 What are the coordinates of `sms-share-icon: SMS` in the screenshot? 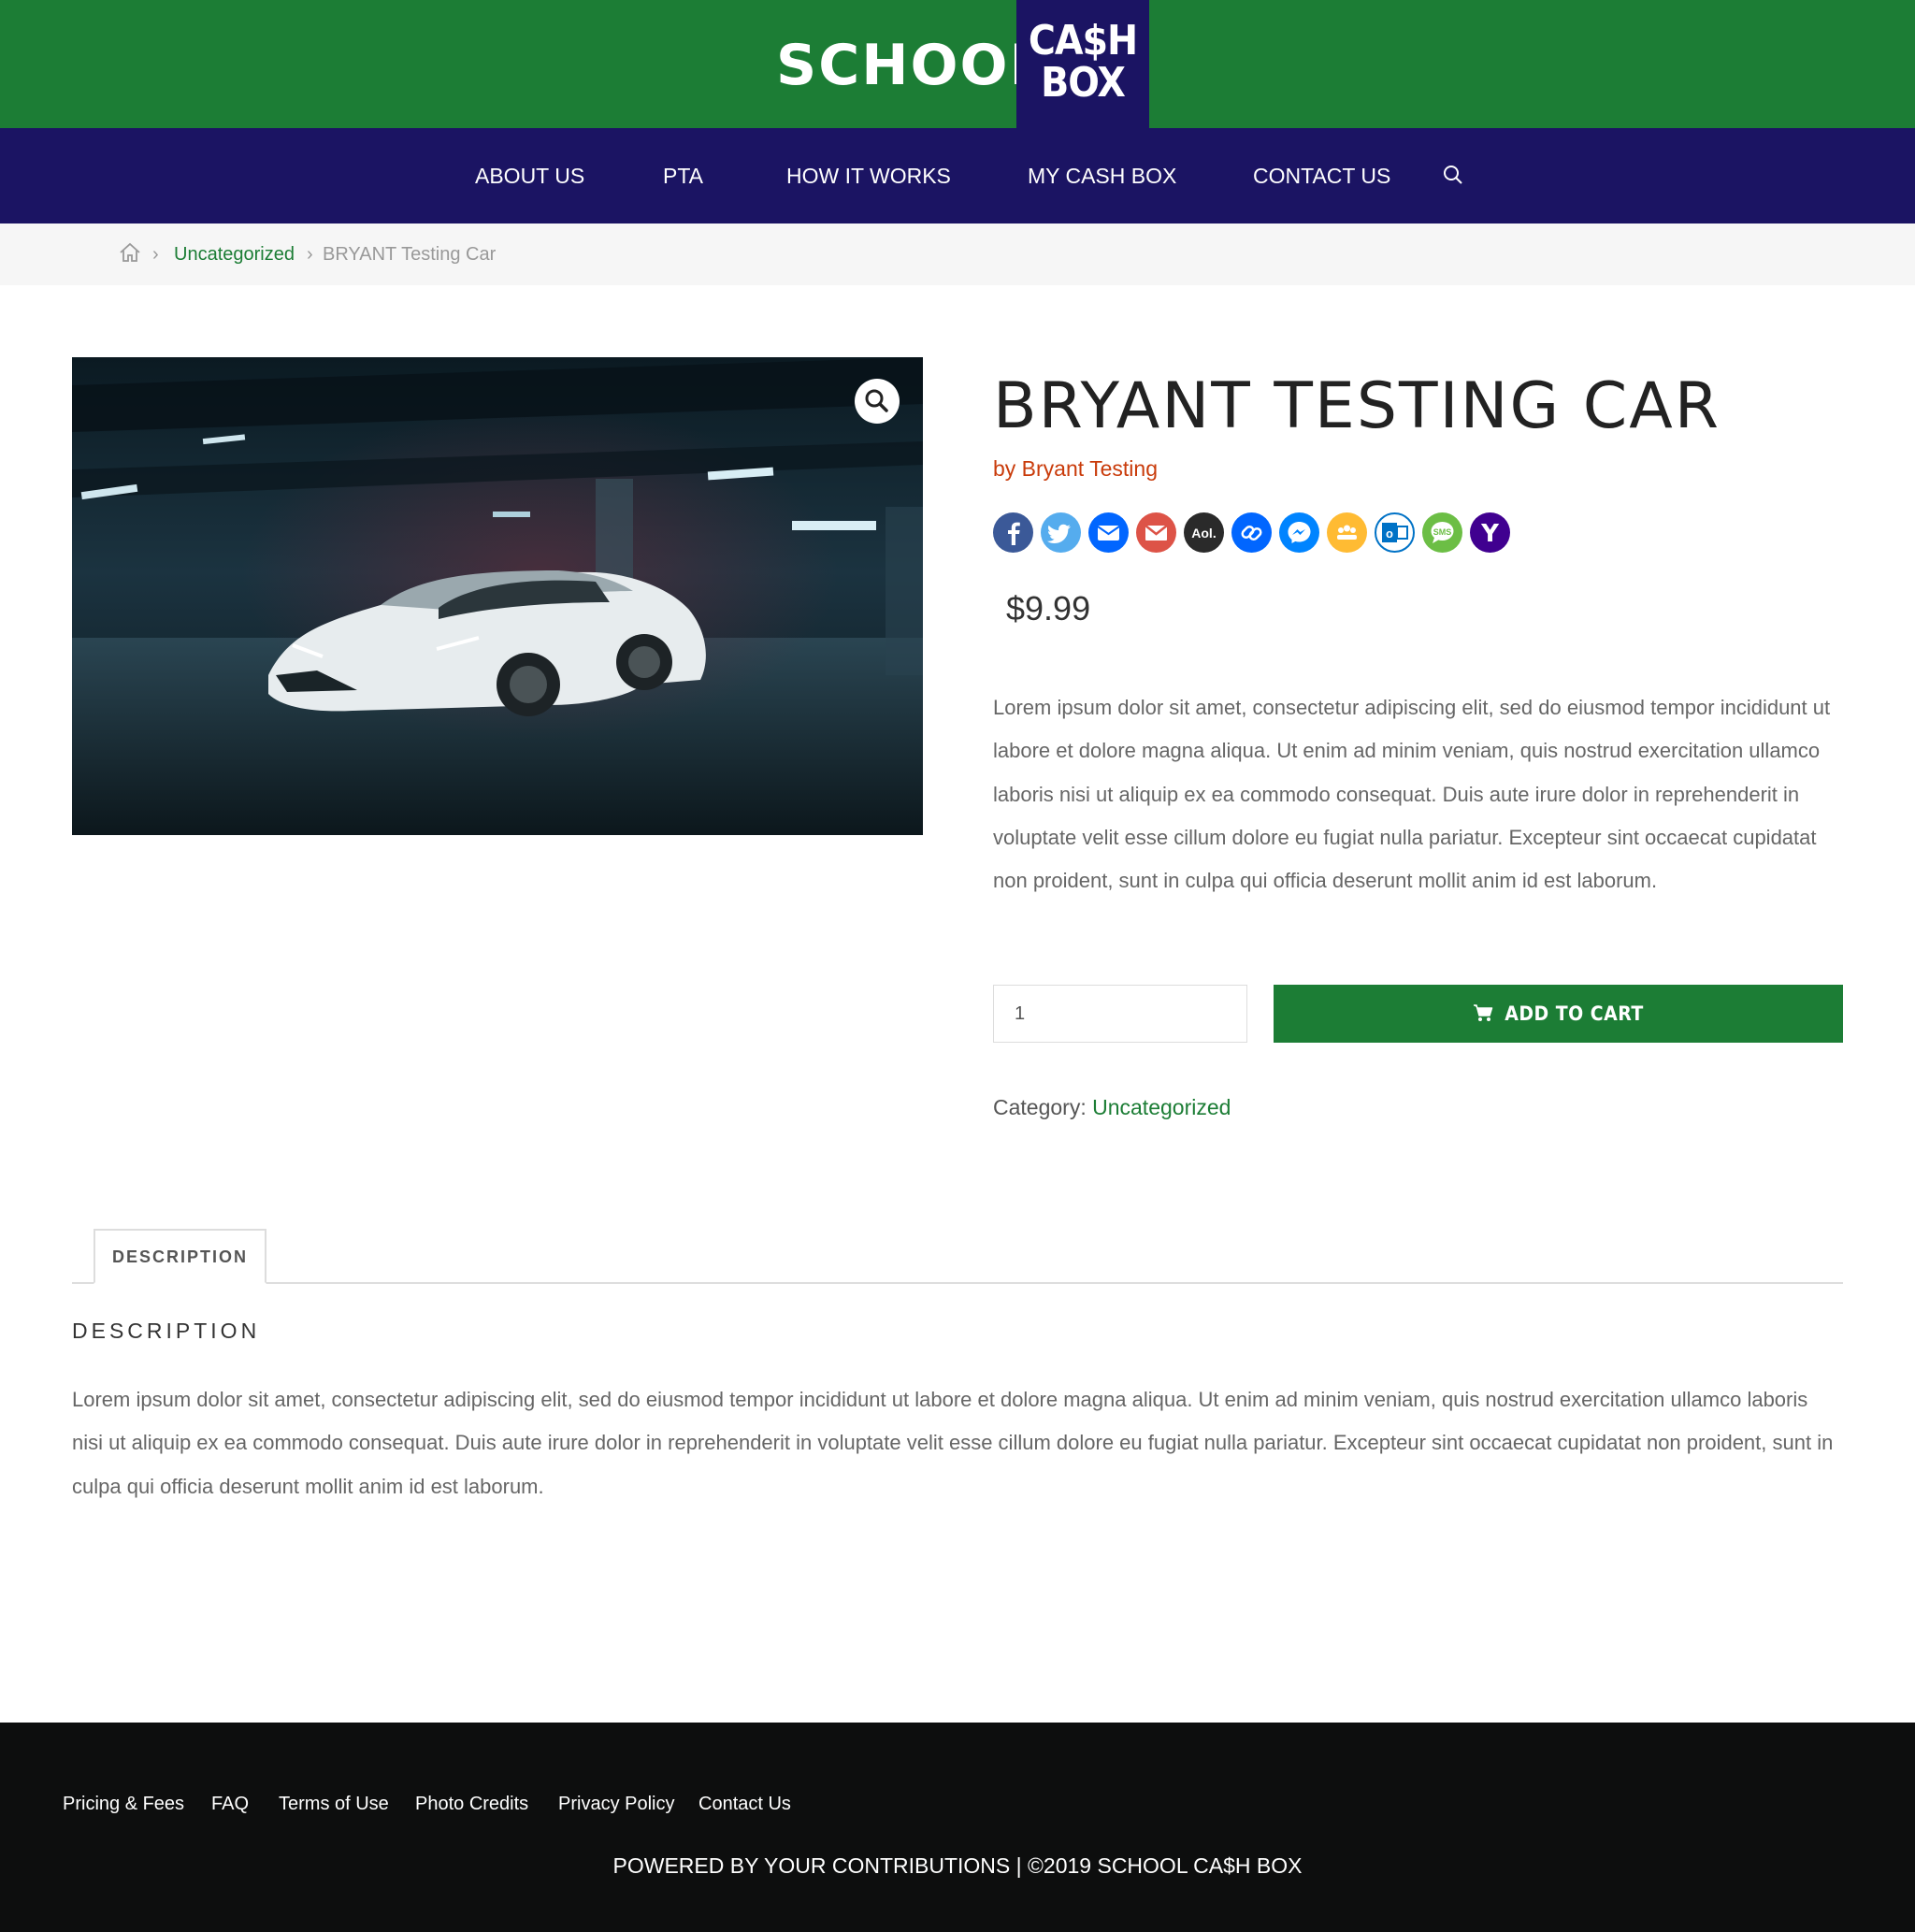 It's located at (1442, 532).